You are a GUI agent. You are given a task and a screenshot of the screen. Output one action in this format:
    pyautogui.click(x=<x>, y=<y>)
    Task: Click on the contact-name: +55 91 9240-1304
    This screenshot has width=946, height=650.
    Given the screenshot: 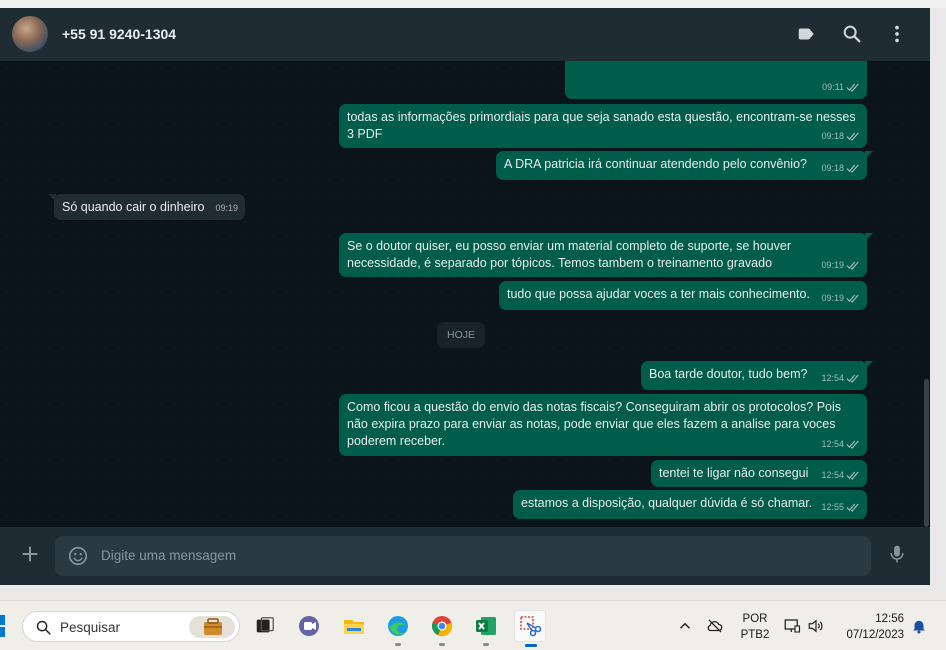 What is the action you would take?
    pyautogui.click(x=119, y=34)
    